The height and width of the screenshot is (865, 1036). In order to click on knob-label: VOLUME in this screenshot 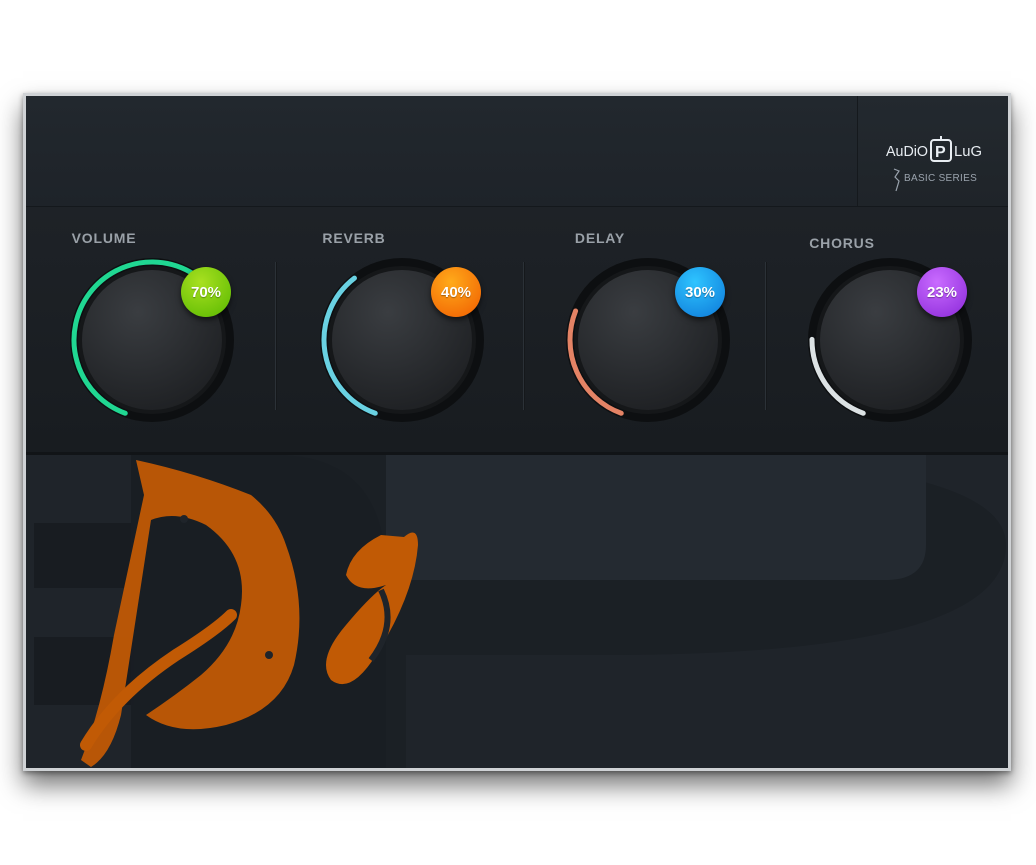, I will do `click(104, 238)`.